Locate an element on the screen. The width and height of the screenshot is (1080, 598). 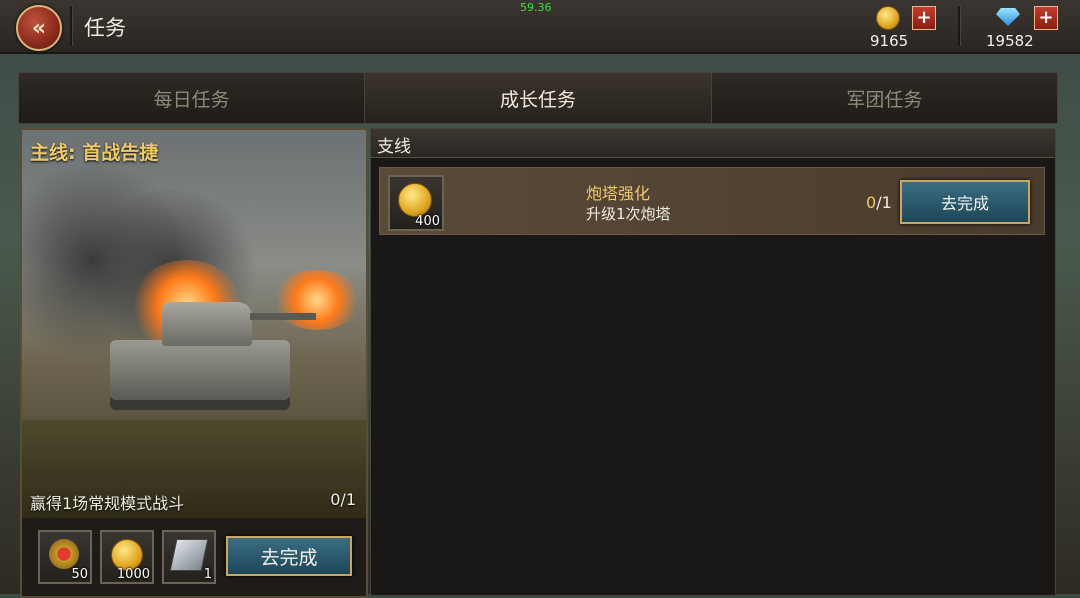
double-chevron-left-icon: « is located at coordinates (39, 28).